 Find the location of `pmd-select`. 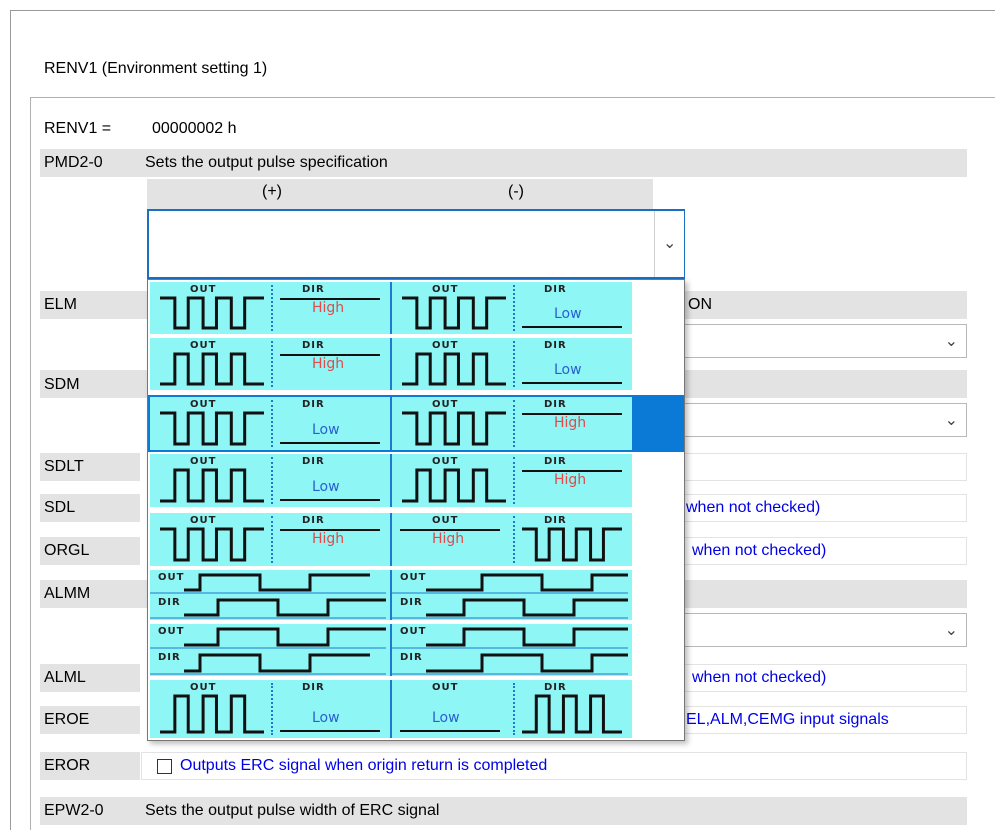

pmd-select is located at coordinates (416, 244).